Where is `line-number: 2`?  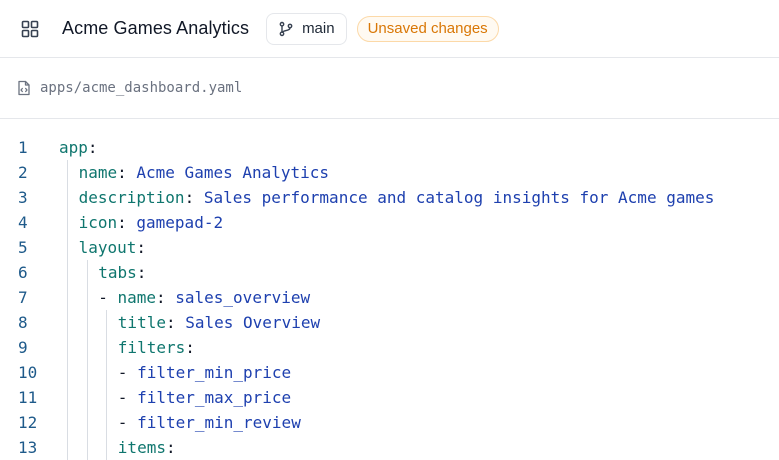 line-number: 2 is located at coordinates (23, 172).